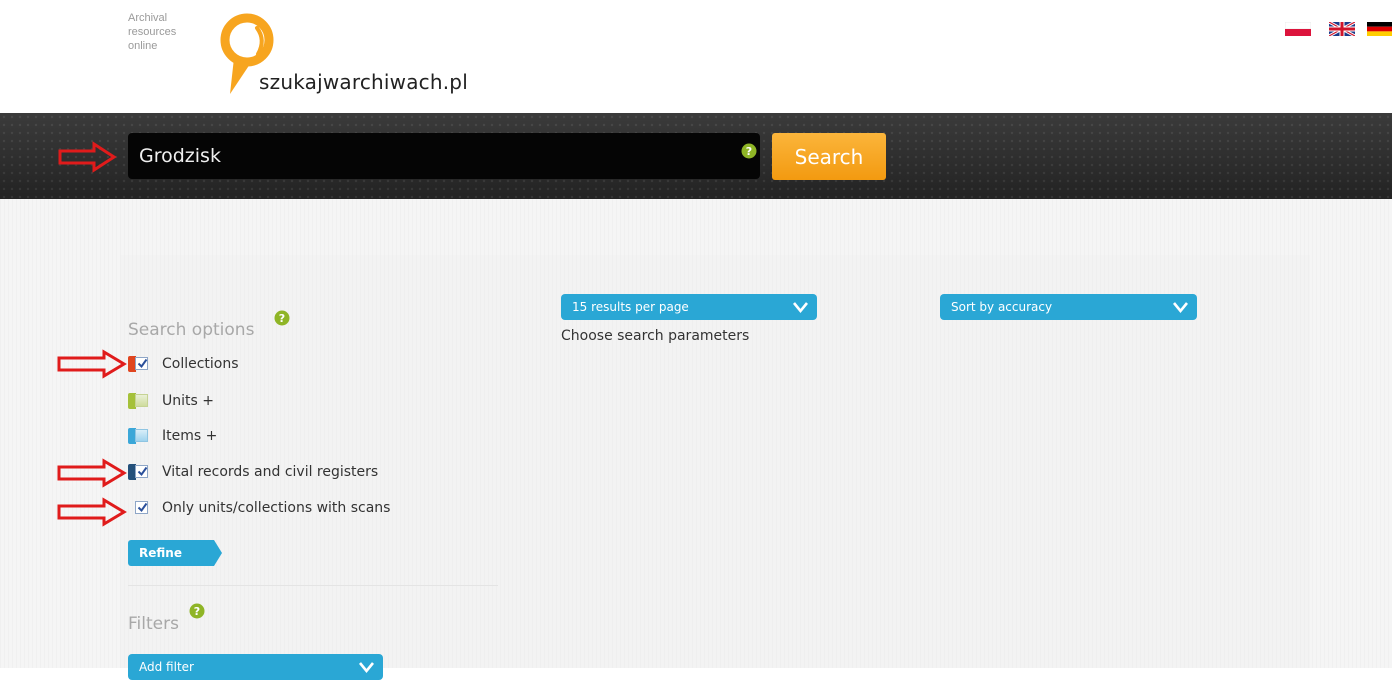  I want to click on search-field-container, so click(444, 156).